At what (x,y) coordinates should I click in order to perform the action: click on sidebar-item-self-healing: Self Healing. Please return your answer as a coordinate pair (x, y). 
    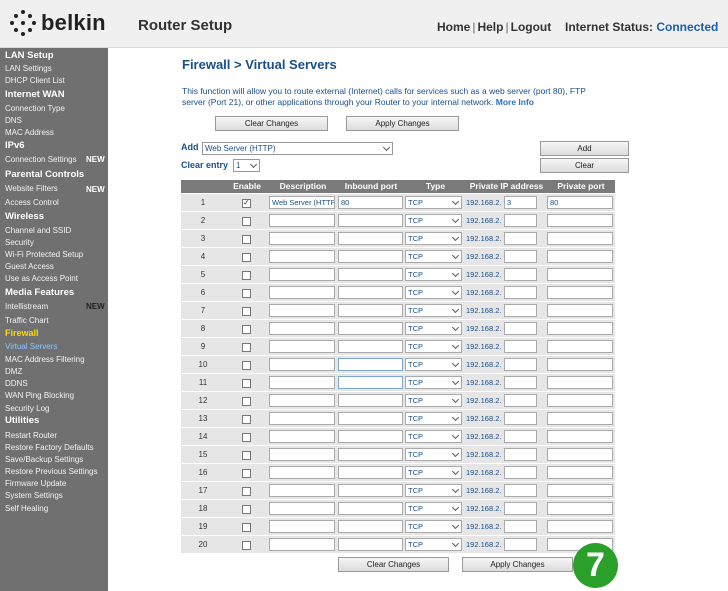
    Looking at the image, I should click on (26, 508).